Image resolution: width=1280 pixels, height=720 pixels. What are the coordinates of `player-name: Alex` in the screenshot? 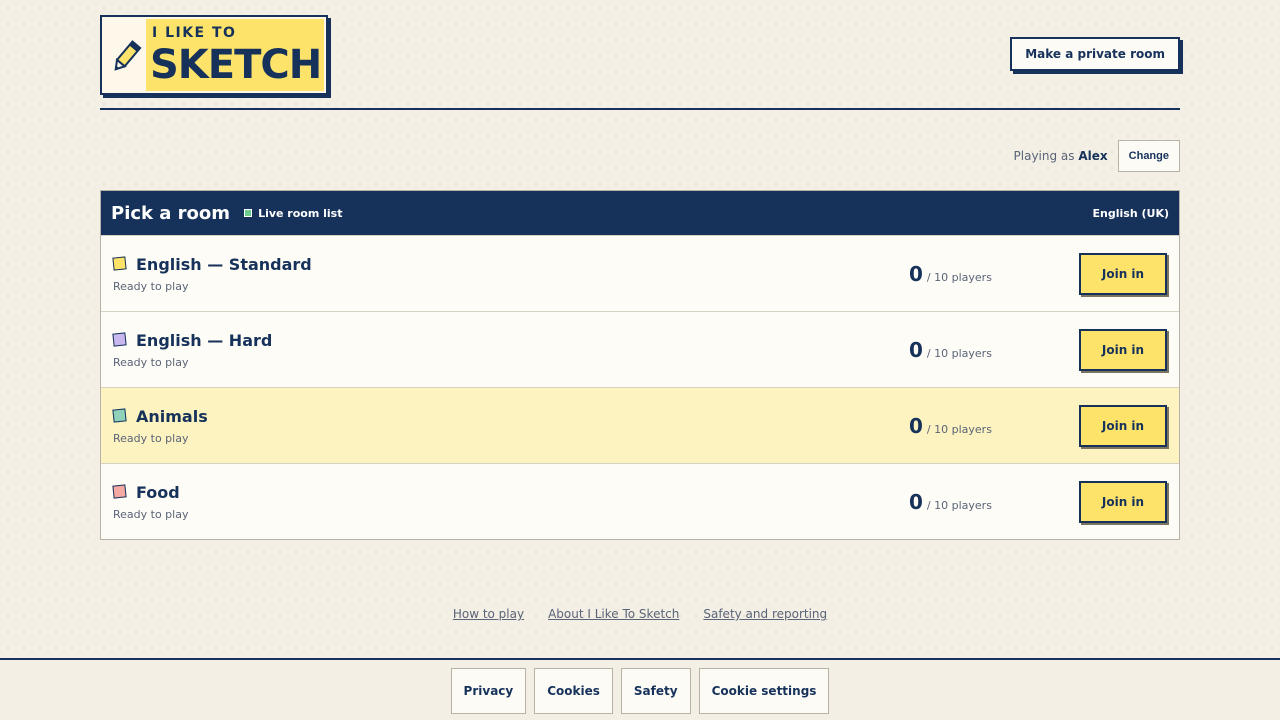 It's located at (1093, 156).